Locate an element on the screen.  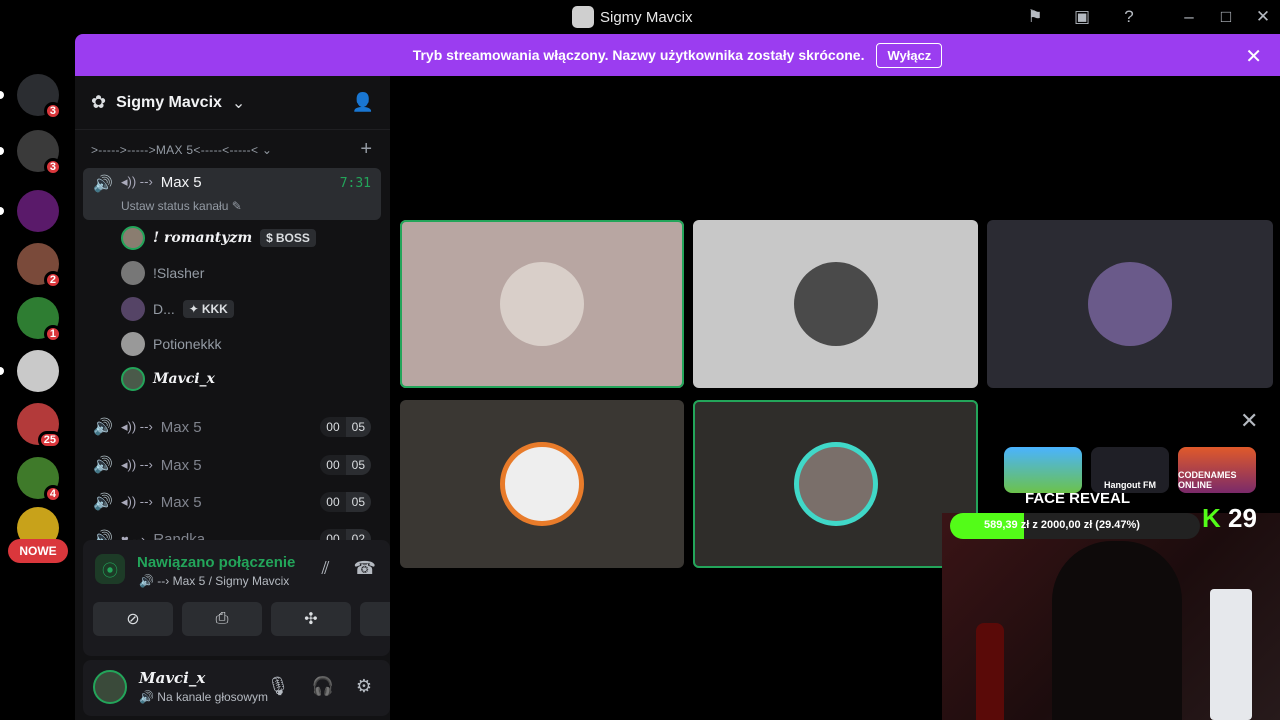
activity-card is located at coordinates (1043, 470).